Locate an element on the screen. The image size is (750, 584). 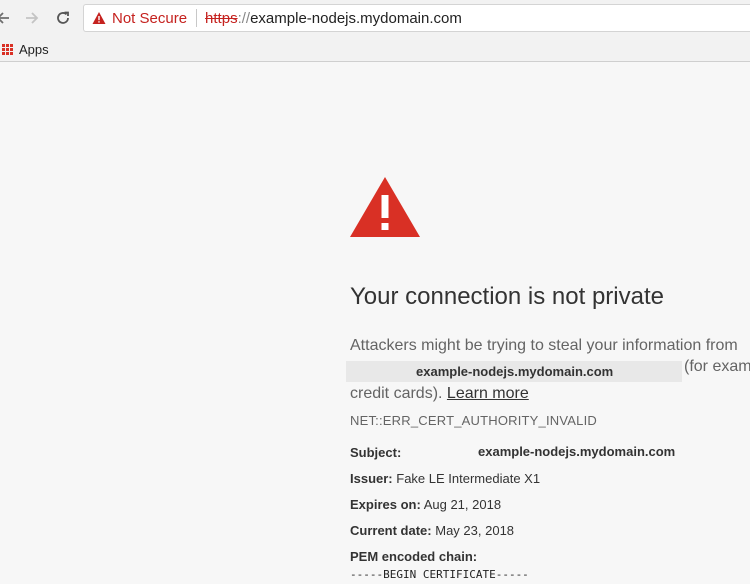
for-example-text: (for examp is located at coordinates (717, 366).